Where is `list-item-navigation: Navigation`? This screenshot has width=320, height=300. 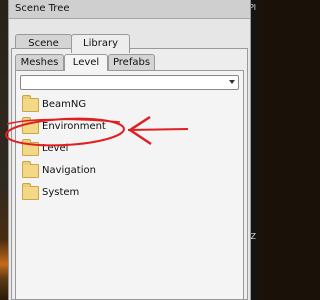 list-item-navigation: Navigation is located at coordinates (129, 173).